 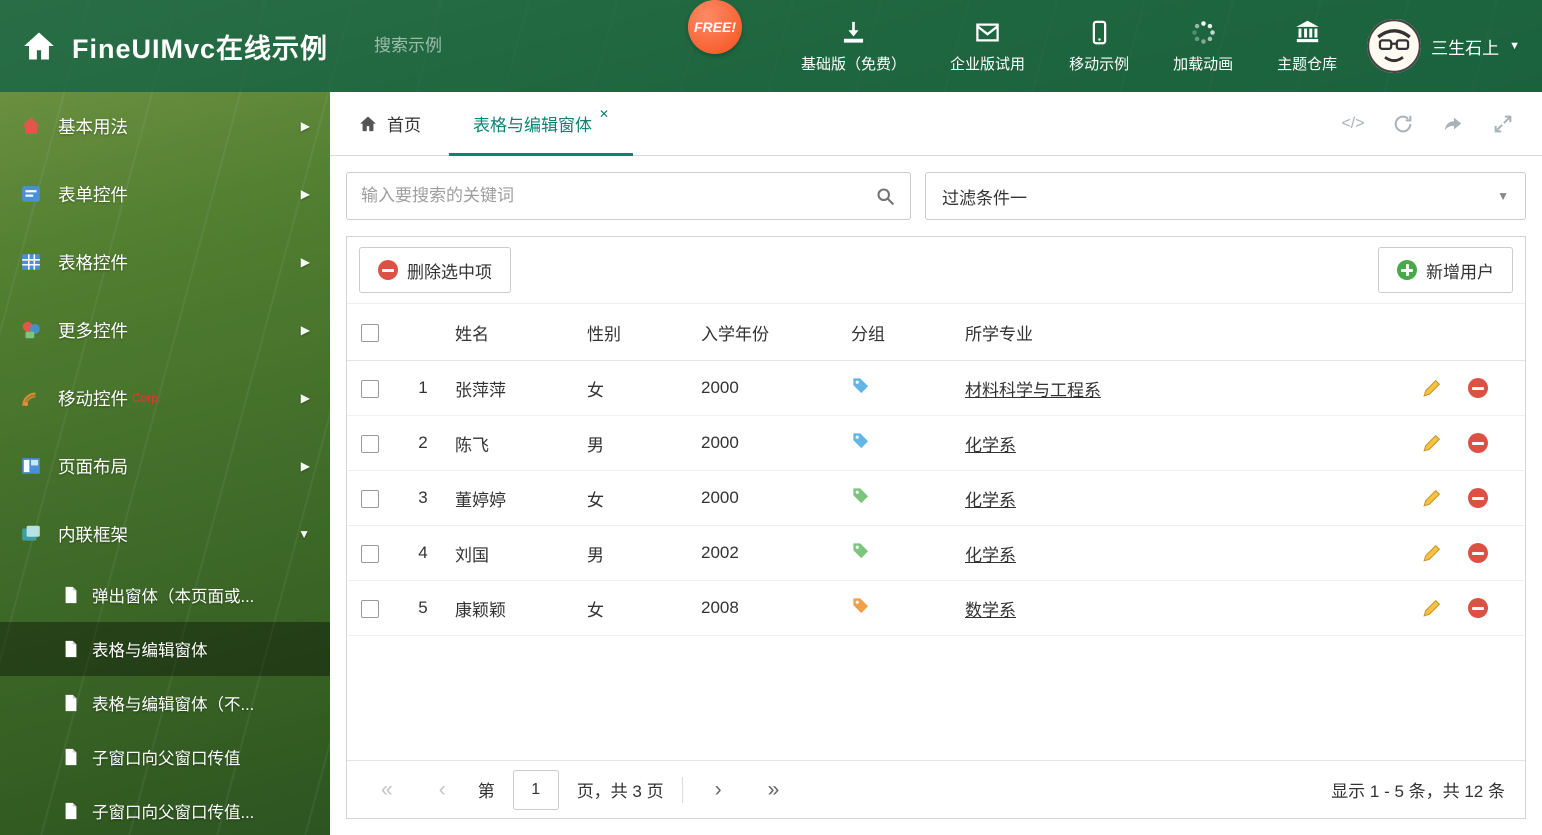 What do you see at coordinates (1307, 32) in the screenshot?
I see `bank-icon` at bounding box center [1307, 32].